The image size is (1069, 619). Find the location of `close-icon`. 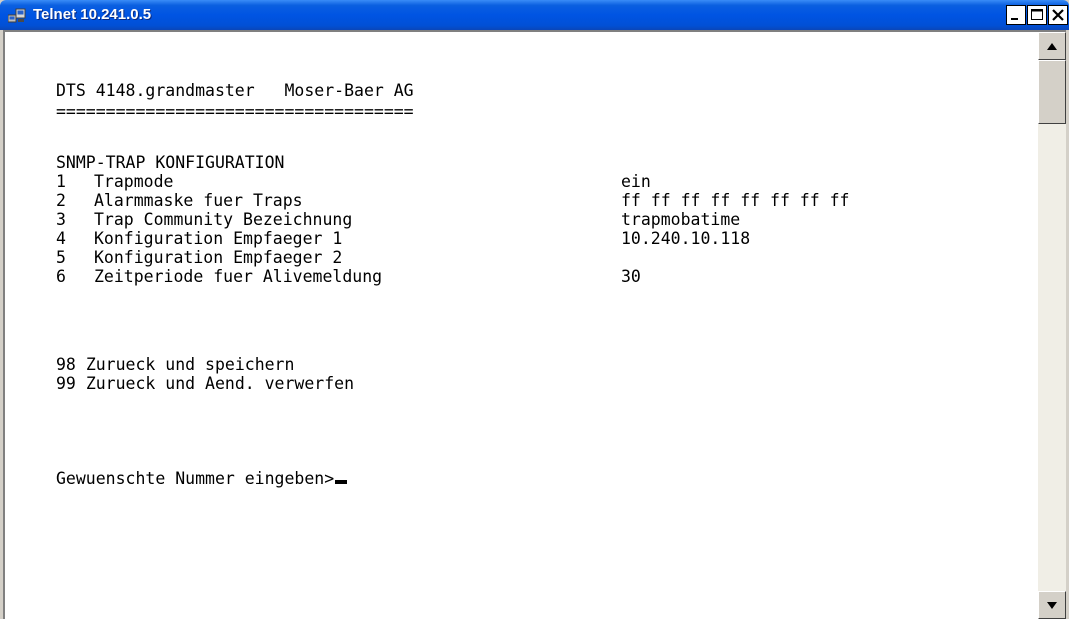

close-icon is located at coordinates (1058, 15).